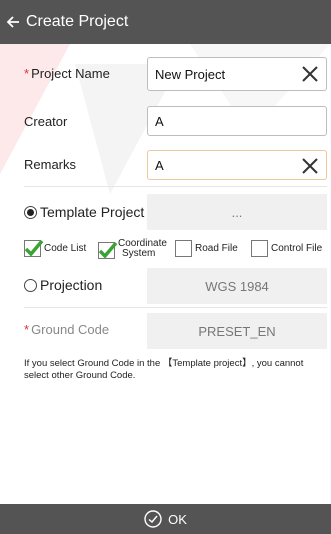 Image resolution: width=331 pixels, height=534 pixels. I want to click on ground-code-label: * Ground Code, so click(67, 329).